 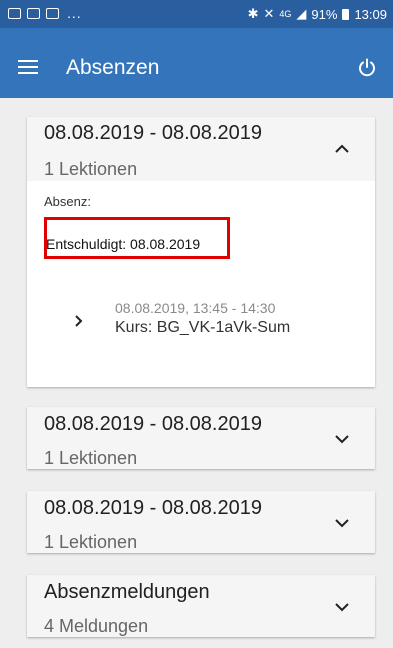 What do you see at coordinates (203, 327) in the screenshot?
I see `lesson-course: Kurs: BG_VK-1aVk-Sum` at bounding box center [203, 327].